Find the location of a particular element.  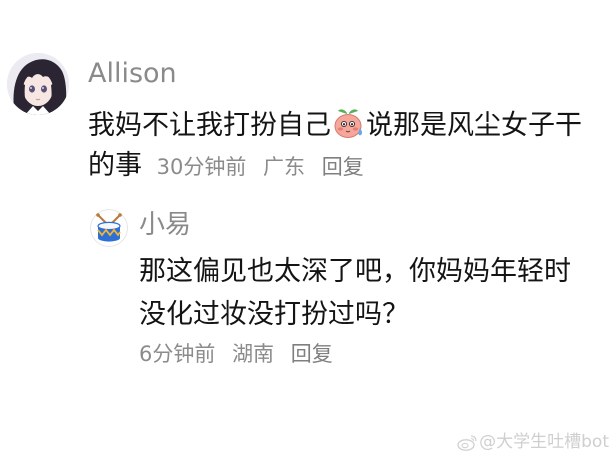

drum-icon is located at coordinates (109, 228).